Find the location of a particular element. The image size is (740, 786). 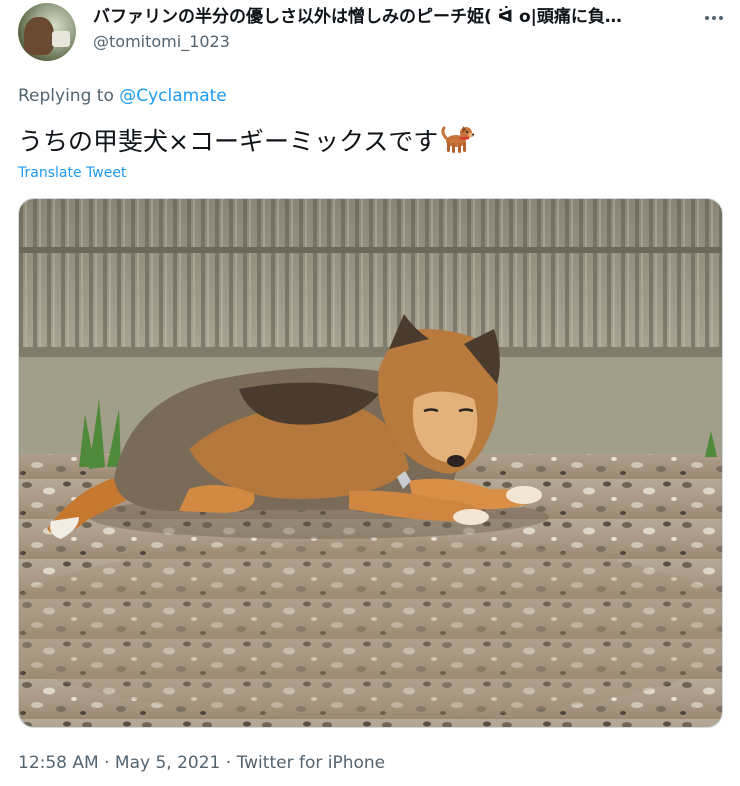

tweet-source: Twitter for iPhone is located at coordinates (311, 763).